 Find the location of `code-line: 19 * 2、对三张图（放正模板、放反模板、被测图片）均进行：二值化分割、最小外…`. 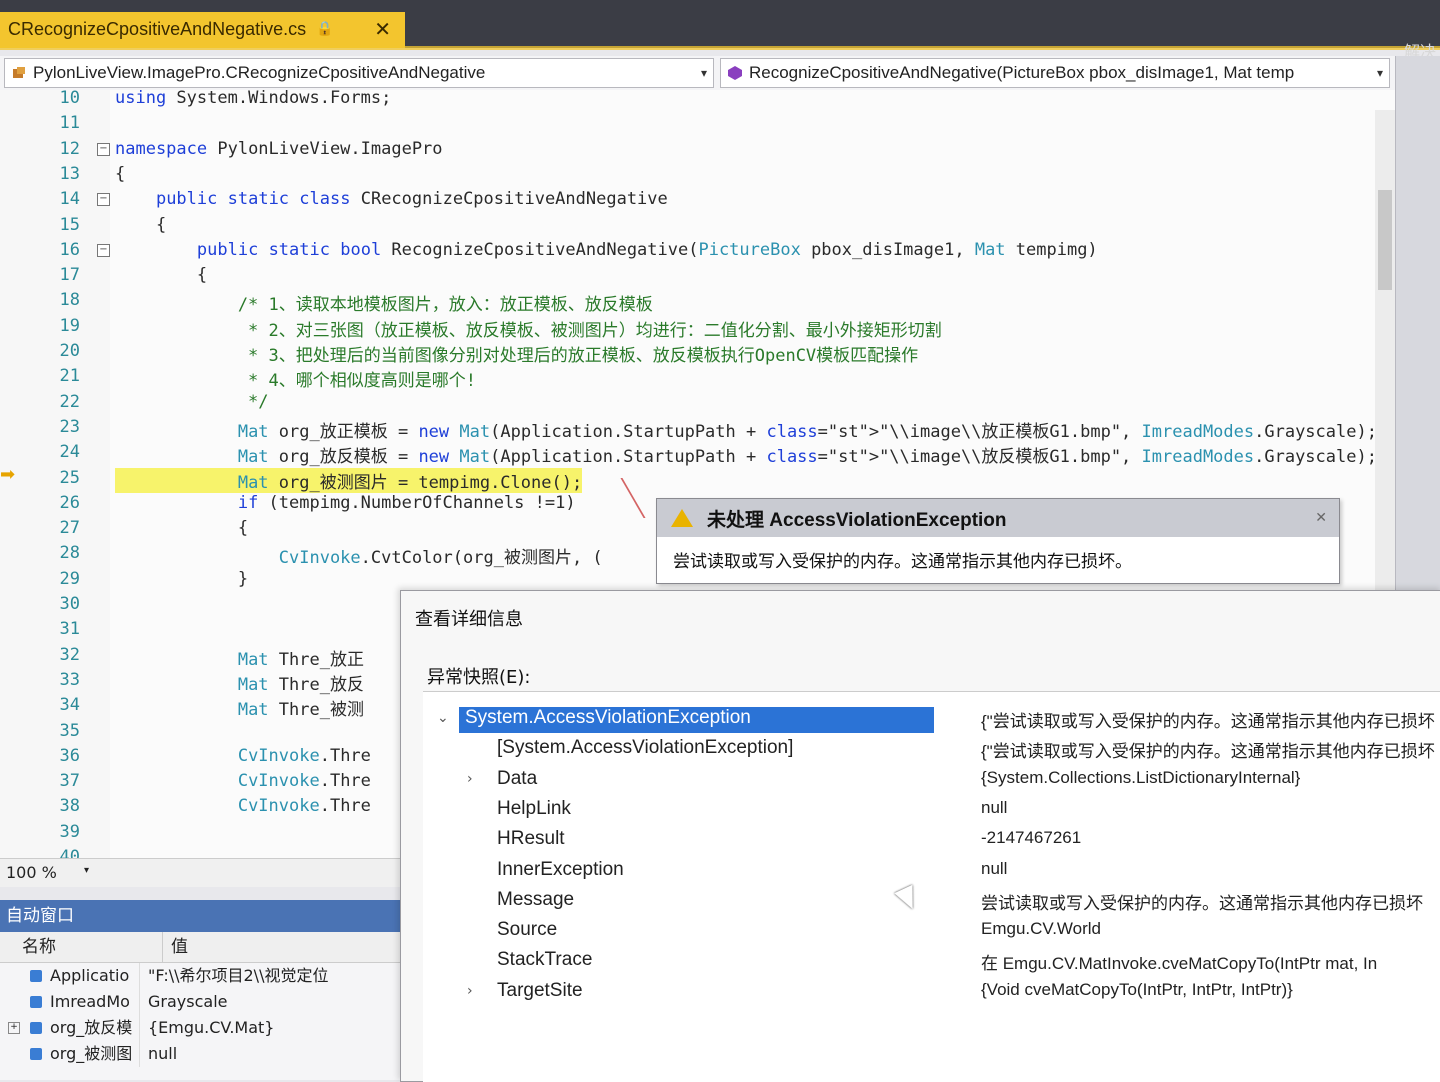

code-line: 19 * 2、对三张图（放正模板、放反模板、被测图片）均进行：二值化分割、最小外… is located at coordinates (685, 328).